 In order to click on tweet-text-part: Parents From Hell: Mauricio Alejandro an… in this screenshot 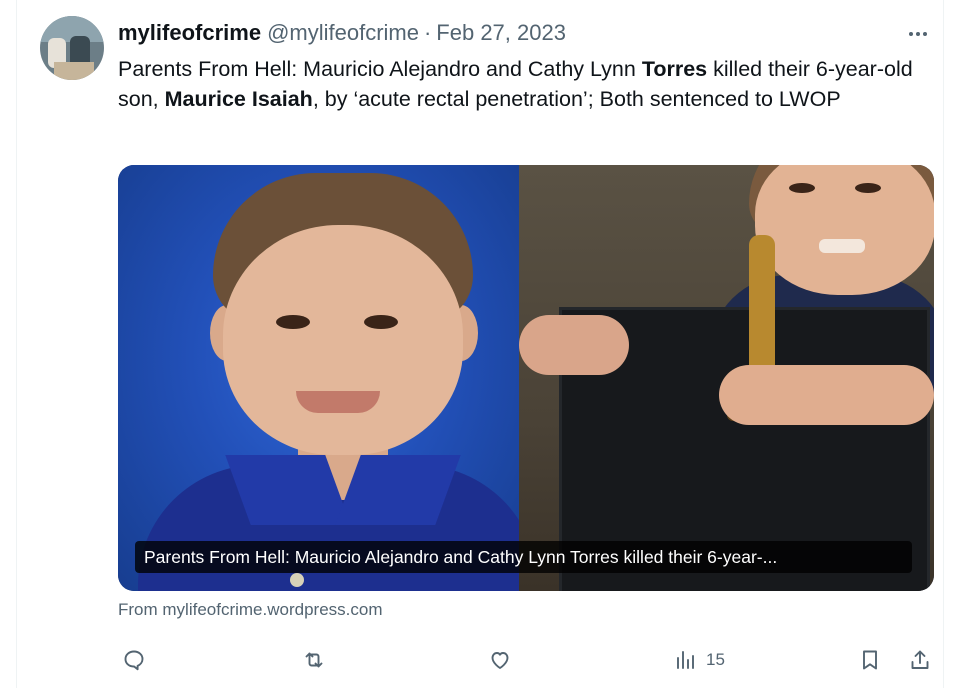, I will do `click(380, 69)`.